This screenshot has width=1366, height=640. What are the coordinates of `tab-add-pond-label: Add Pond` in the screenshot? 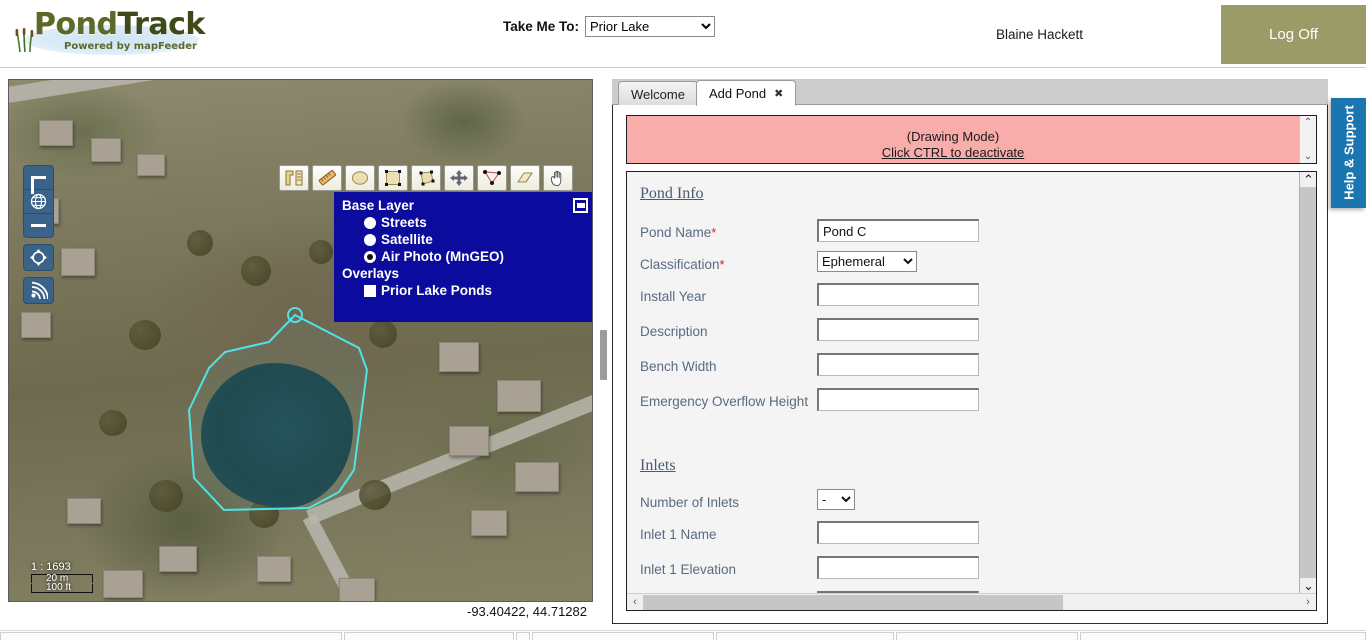 It's located at (738, 93).